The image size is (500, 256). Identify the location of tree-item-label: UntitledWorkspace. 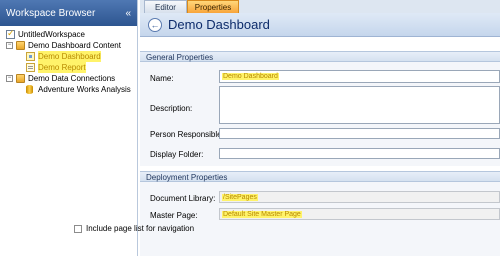
(51, 34).